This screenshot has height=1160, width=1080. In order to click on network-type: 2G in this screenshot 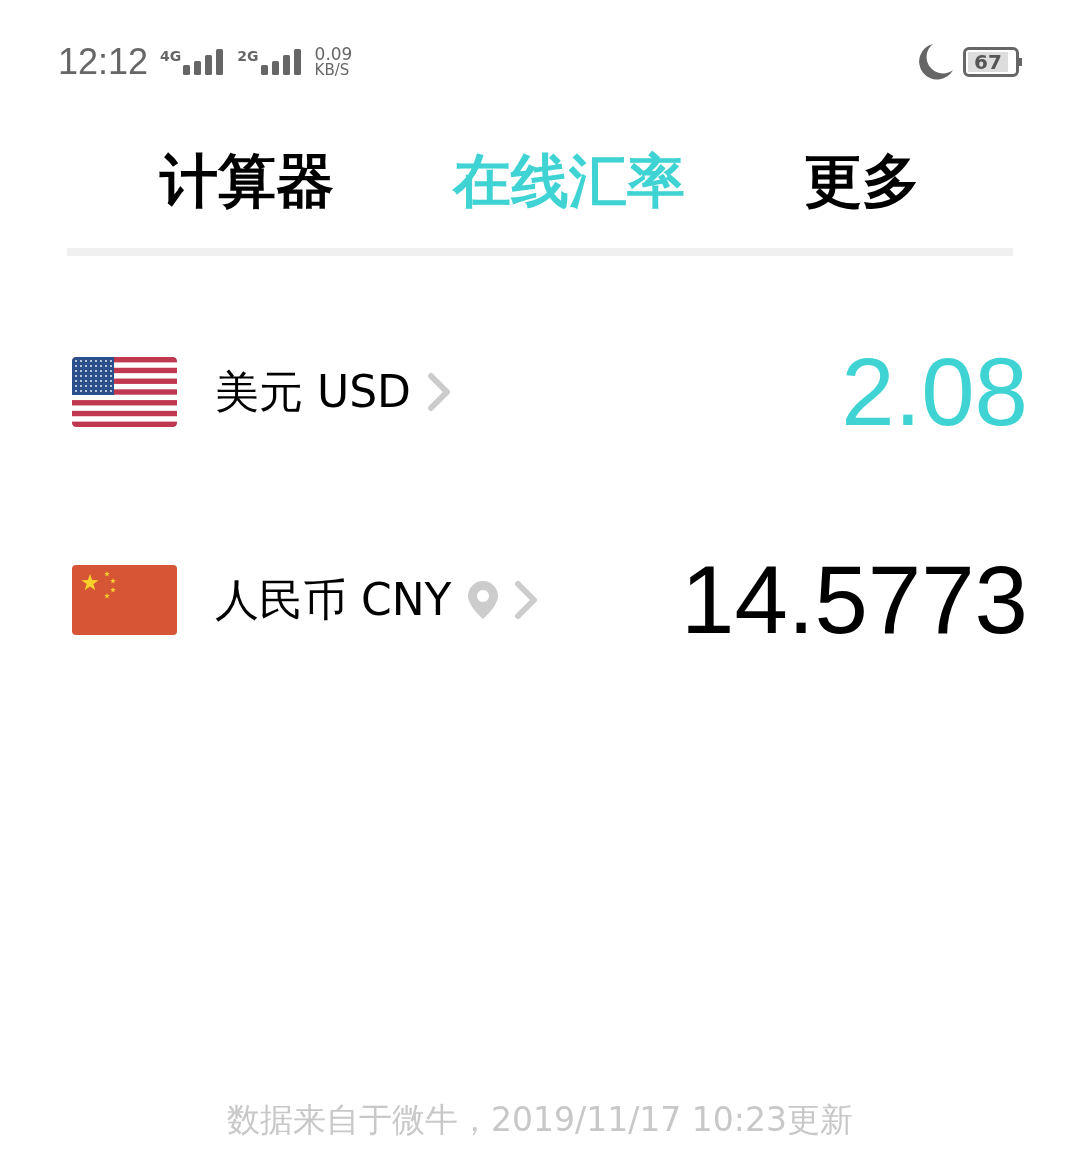, I will do `click(248, 56)`.